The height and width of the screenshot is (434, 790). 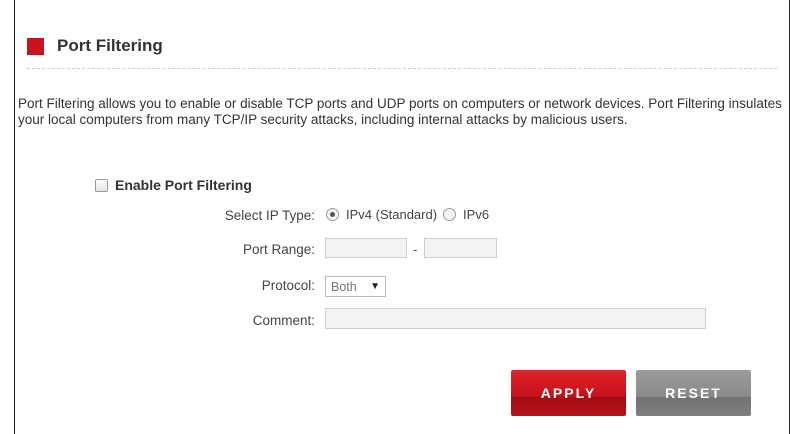 What do you see at coordinates (568, 393) in the screenshot?
I see `apply-button: APPLY` at bounding box center [568, 393].